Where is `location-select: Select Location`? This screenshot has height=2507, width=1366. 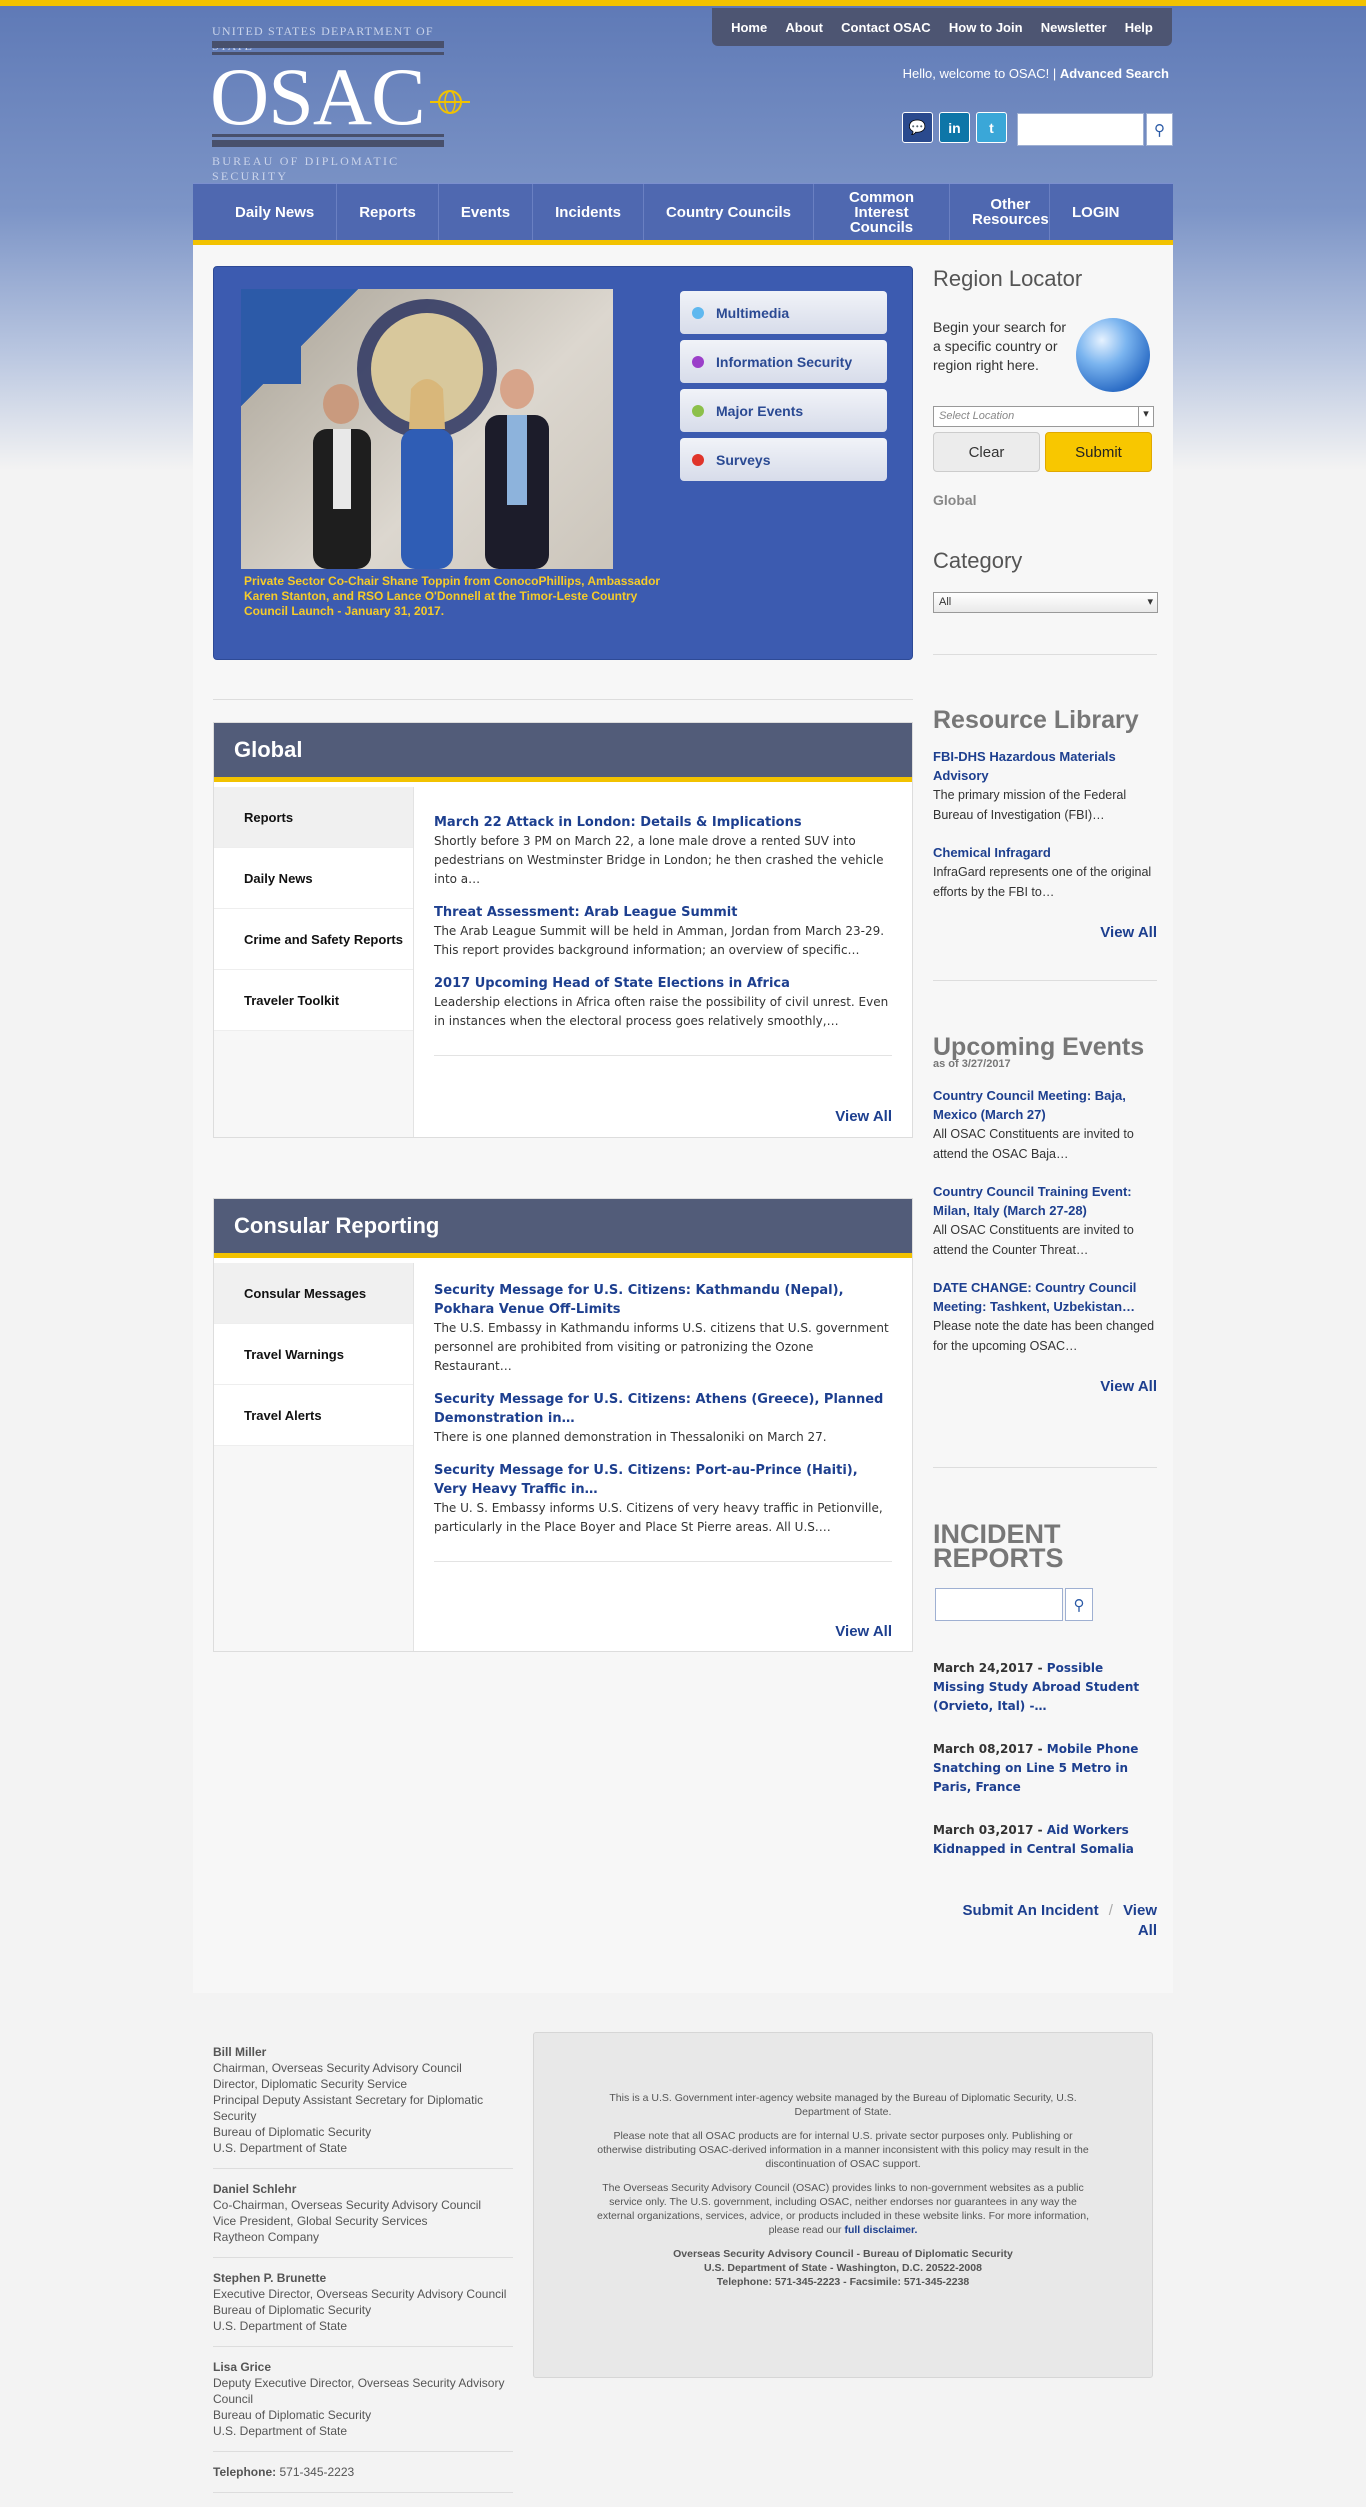 location-select: Select Location is located at coordinates (1043, 416).